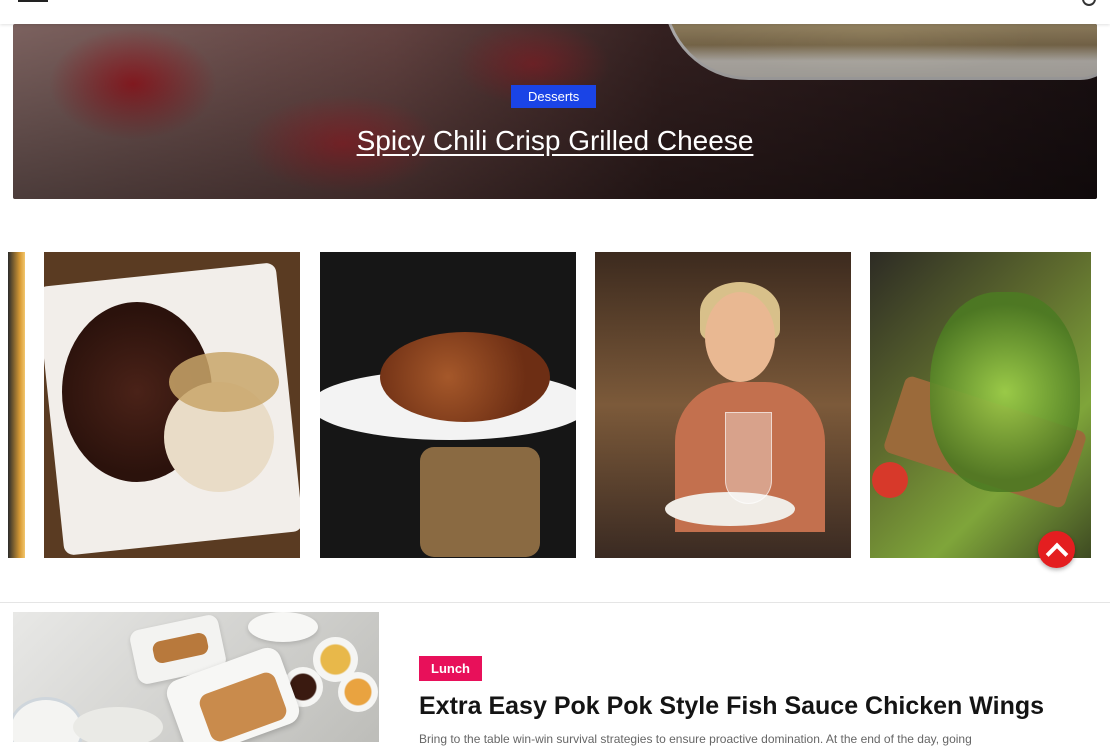 The image size is (1110, 746). Describe the element at coordinates (740, 337) in the screenshot. I see `person-shape` at that location.